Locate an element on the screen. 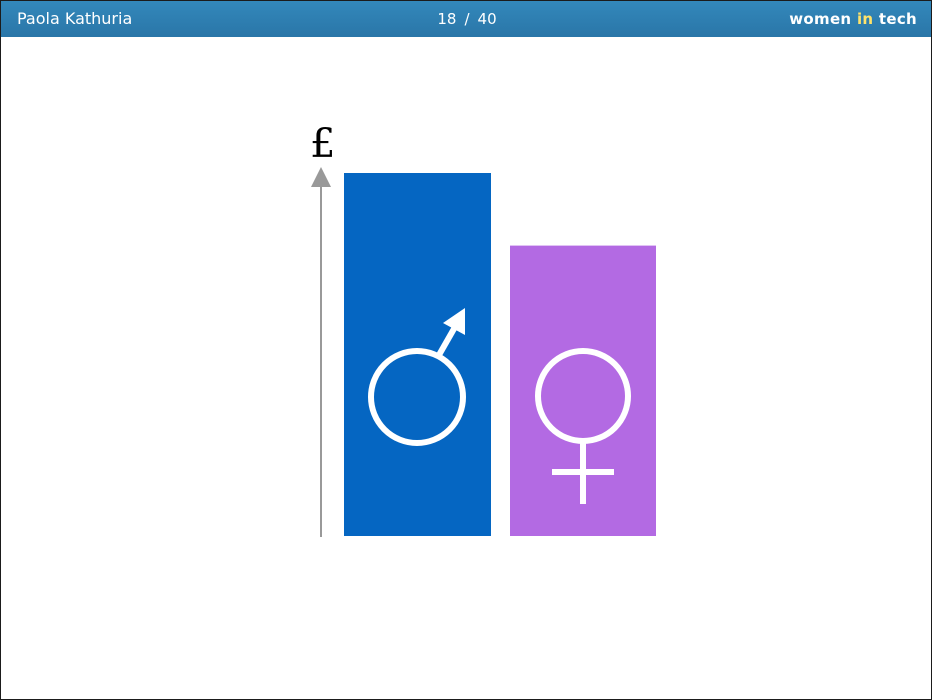 This screenshot has width=932, height=700. y-axis-label: £ is located at coordinates (322, 144).